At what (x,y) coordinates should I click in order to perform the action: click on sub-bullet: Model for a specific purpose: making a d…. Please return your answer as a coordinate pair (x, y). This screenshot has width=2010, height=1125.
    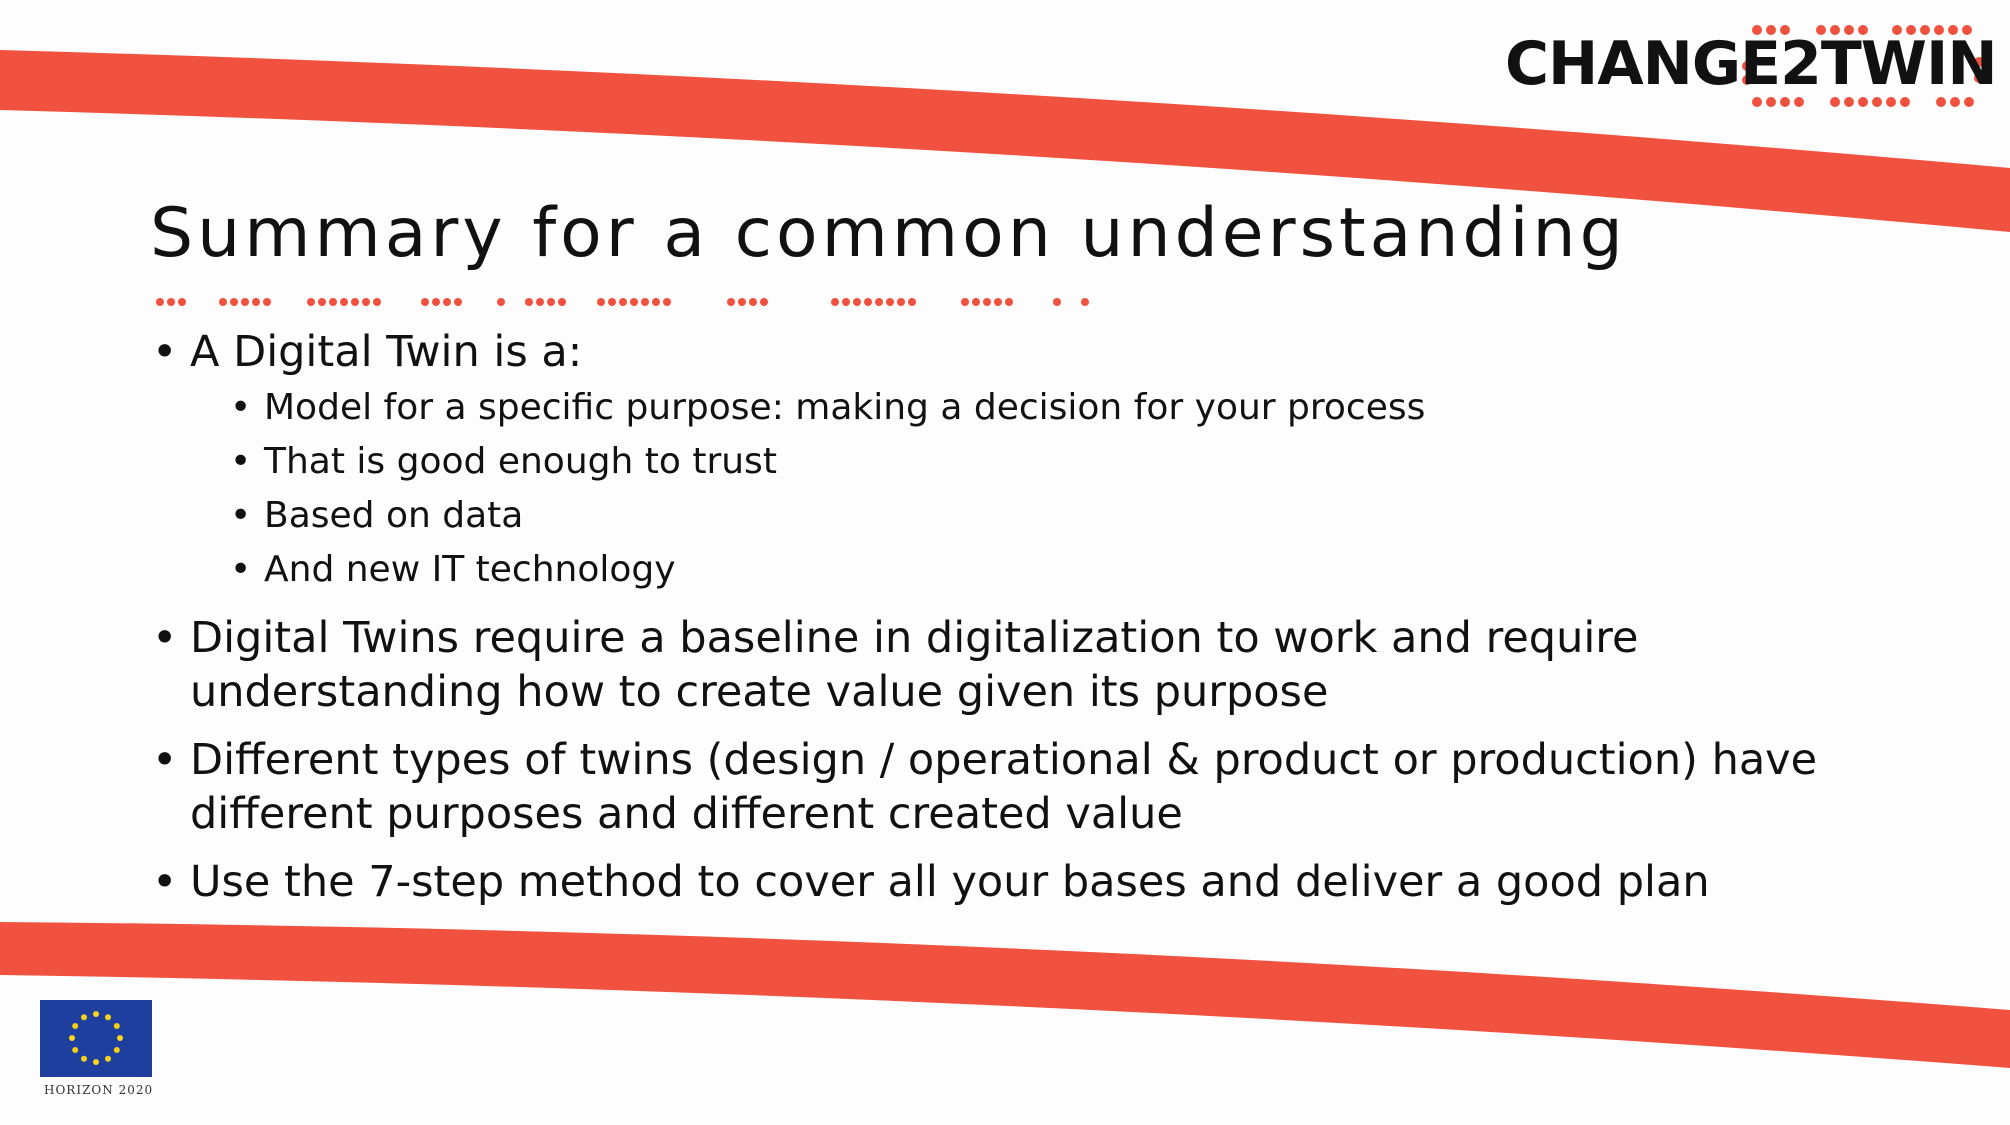
    Looking at the image, I should click on (1040, 408).